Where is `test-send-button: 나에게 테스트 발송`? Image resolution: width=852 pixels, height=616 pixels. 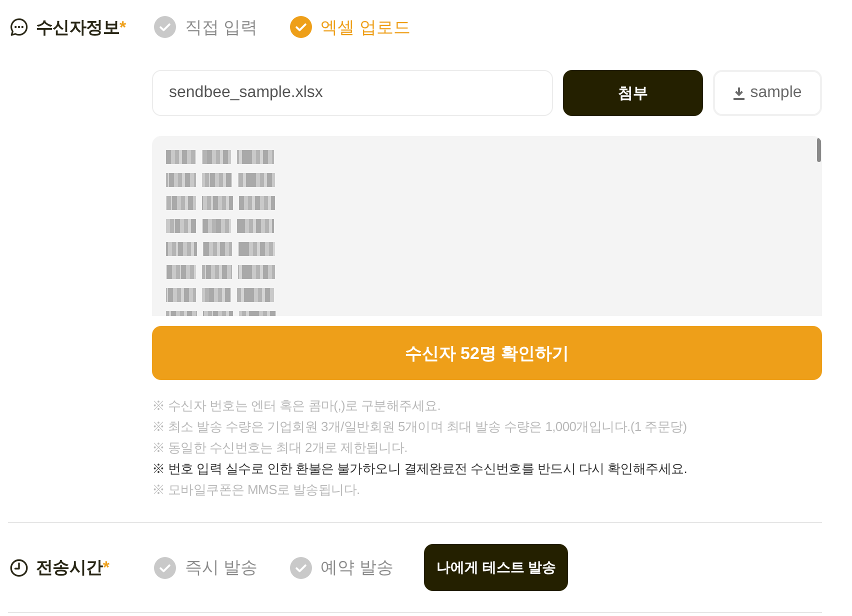 test-send-button: 나에게 테스트 발송 is located at coordinates (496, 567).